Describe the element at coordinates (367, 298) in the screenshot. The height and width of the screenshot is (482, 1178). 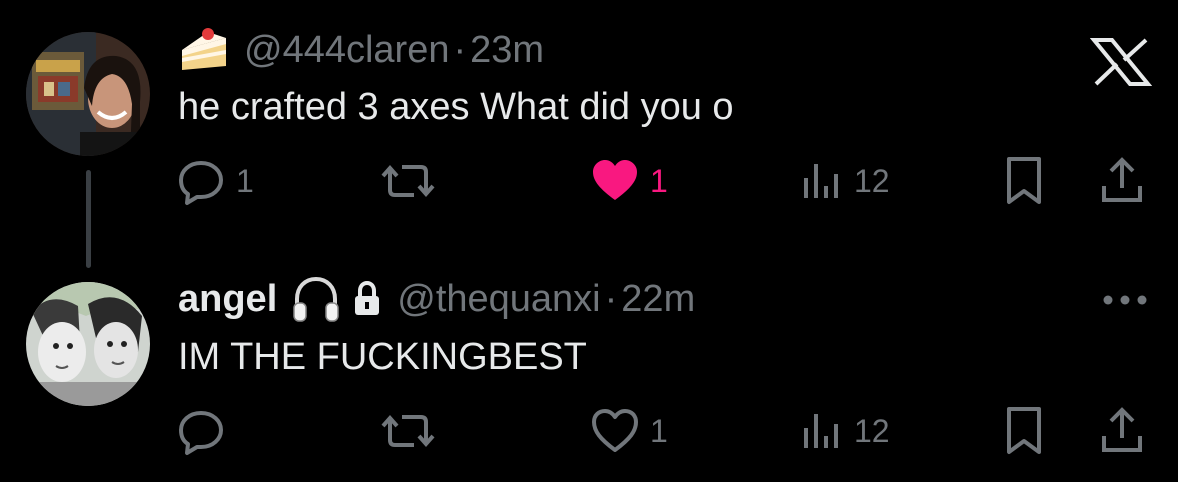
I see `lock-icon` at that location.